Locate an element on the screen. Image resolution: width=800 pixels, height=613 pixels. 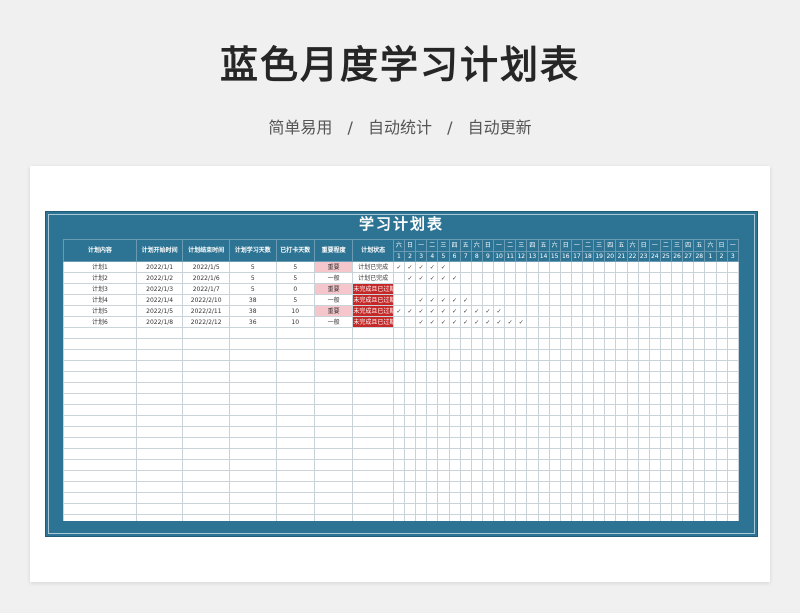
cell-end: 2022/2/11 is located at coordinates (206, 311).